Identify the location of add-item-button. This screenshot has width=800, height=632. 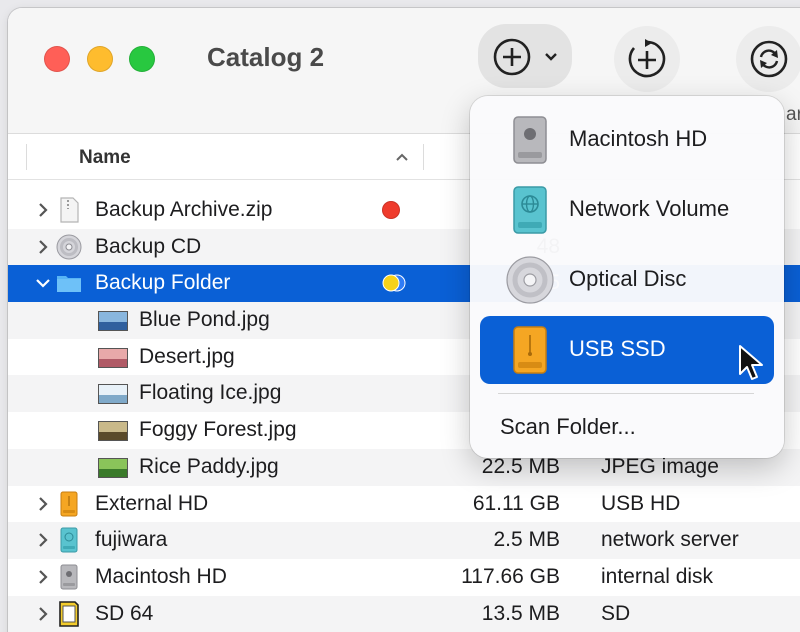
(647, 59).